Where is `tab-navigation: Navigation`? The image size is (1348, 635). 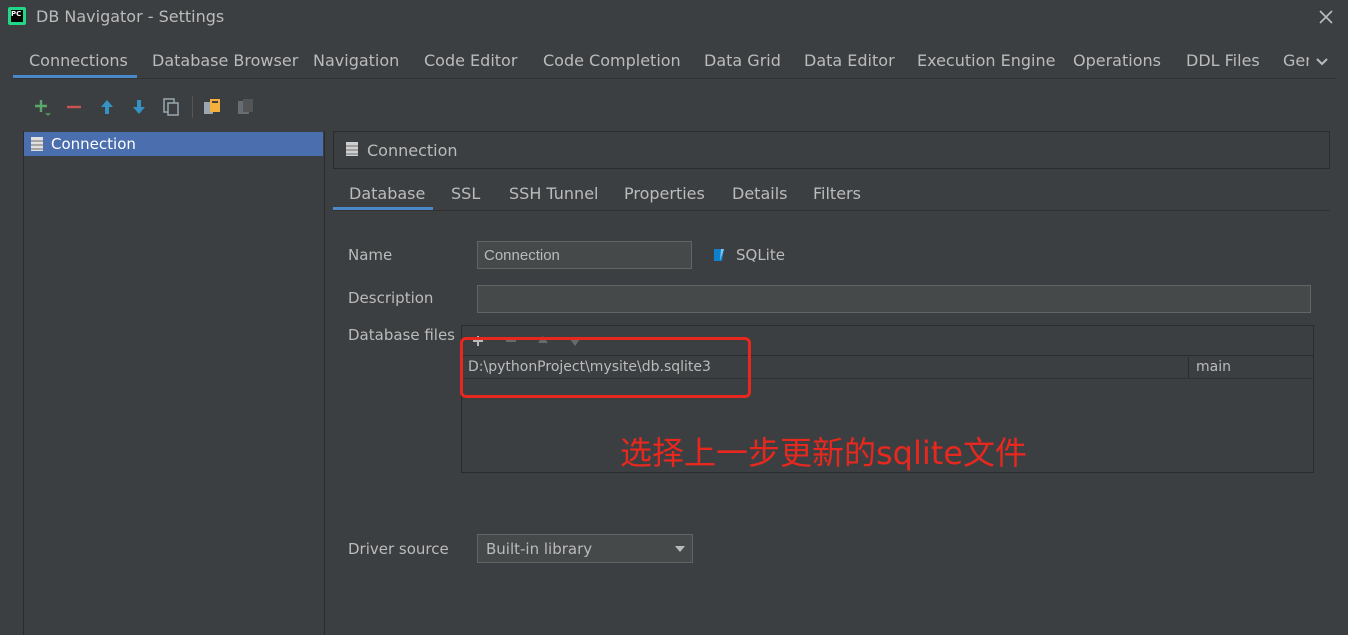
tab-navigation: Navigation is located at coordinates (356, 61).